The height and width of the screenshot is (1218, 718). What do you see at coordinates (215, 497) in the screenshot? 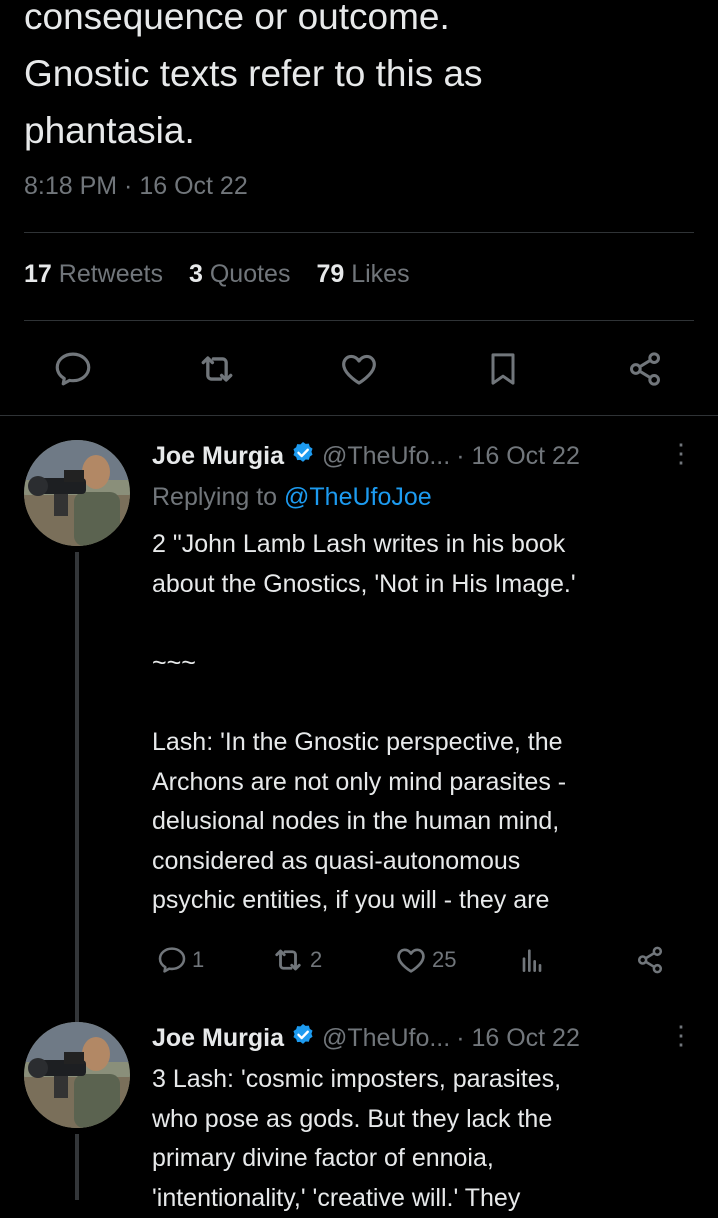
I see `replying-prefix: Replying to` at bounding box center [215, 497].